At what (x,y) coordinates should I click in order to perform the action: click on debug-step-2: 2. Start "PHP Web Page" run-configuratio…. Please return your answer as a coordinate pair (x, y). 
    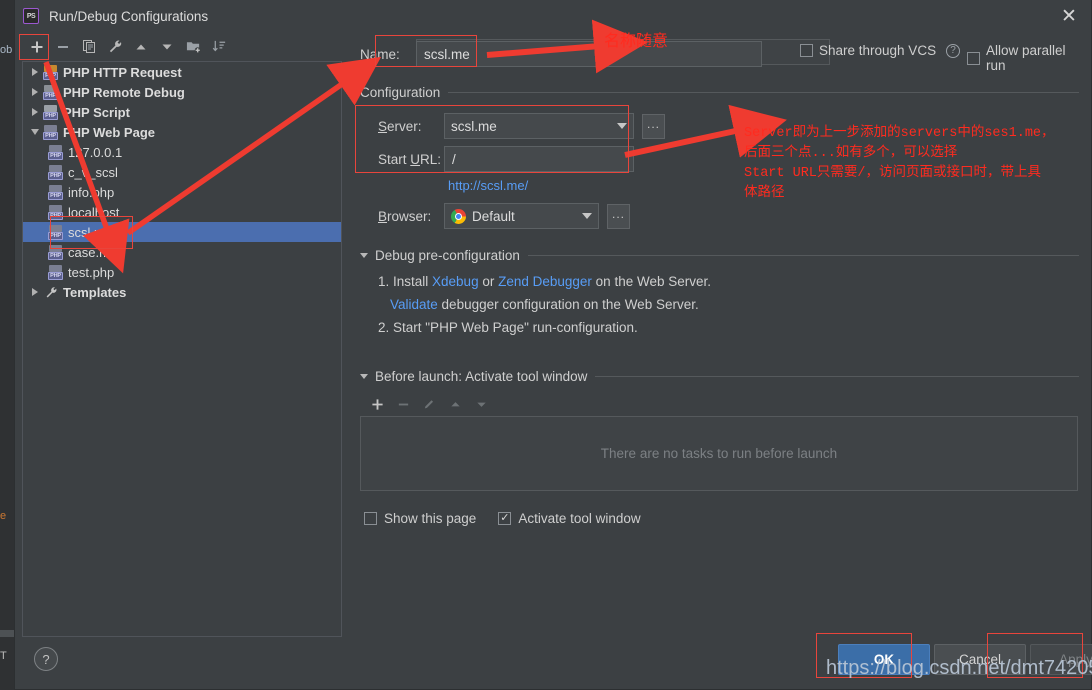
    Looking at the image, I should click on (508, 327).